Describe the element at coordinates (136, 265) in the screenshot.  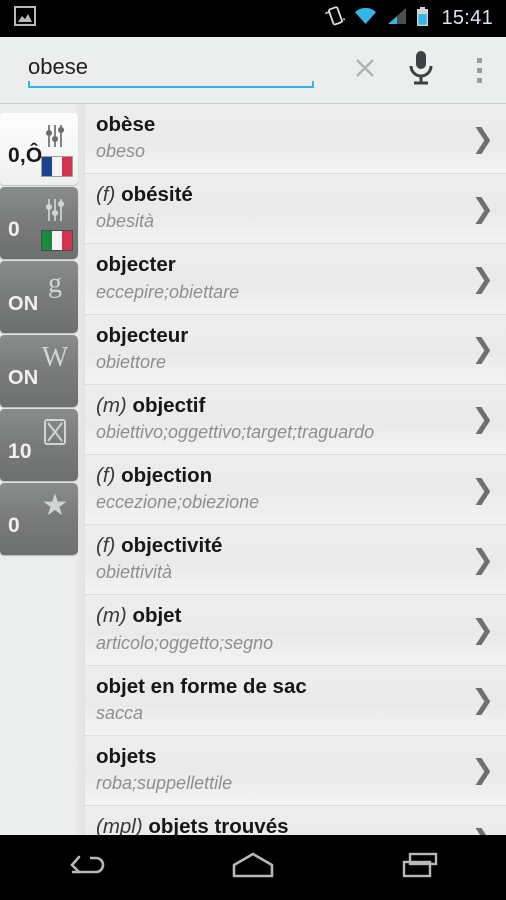
I see `entry-term: objecter` at that location.